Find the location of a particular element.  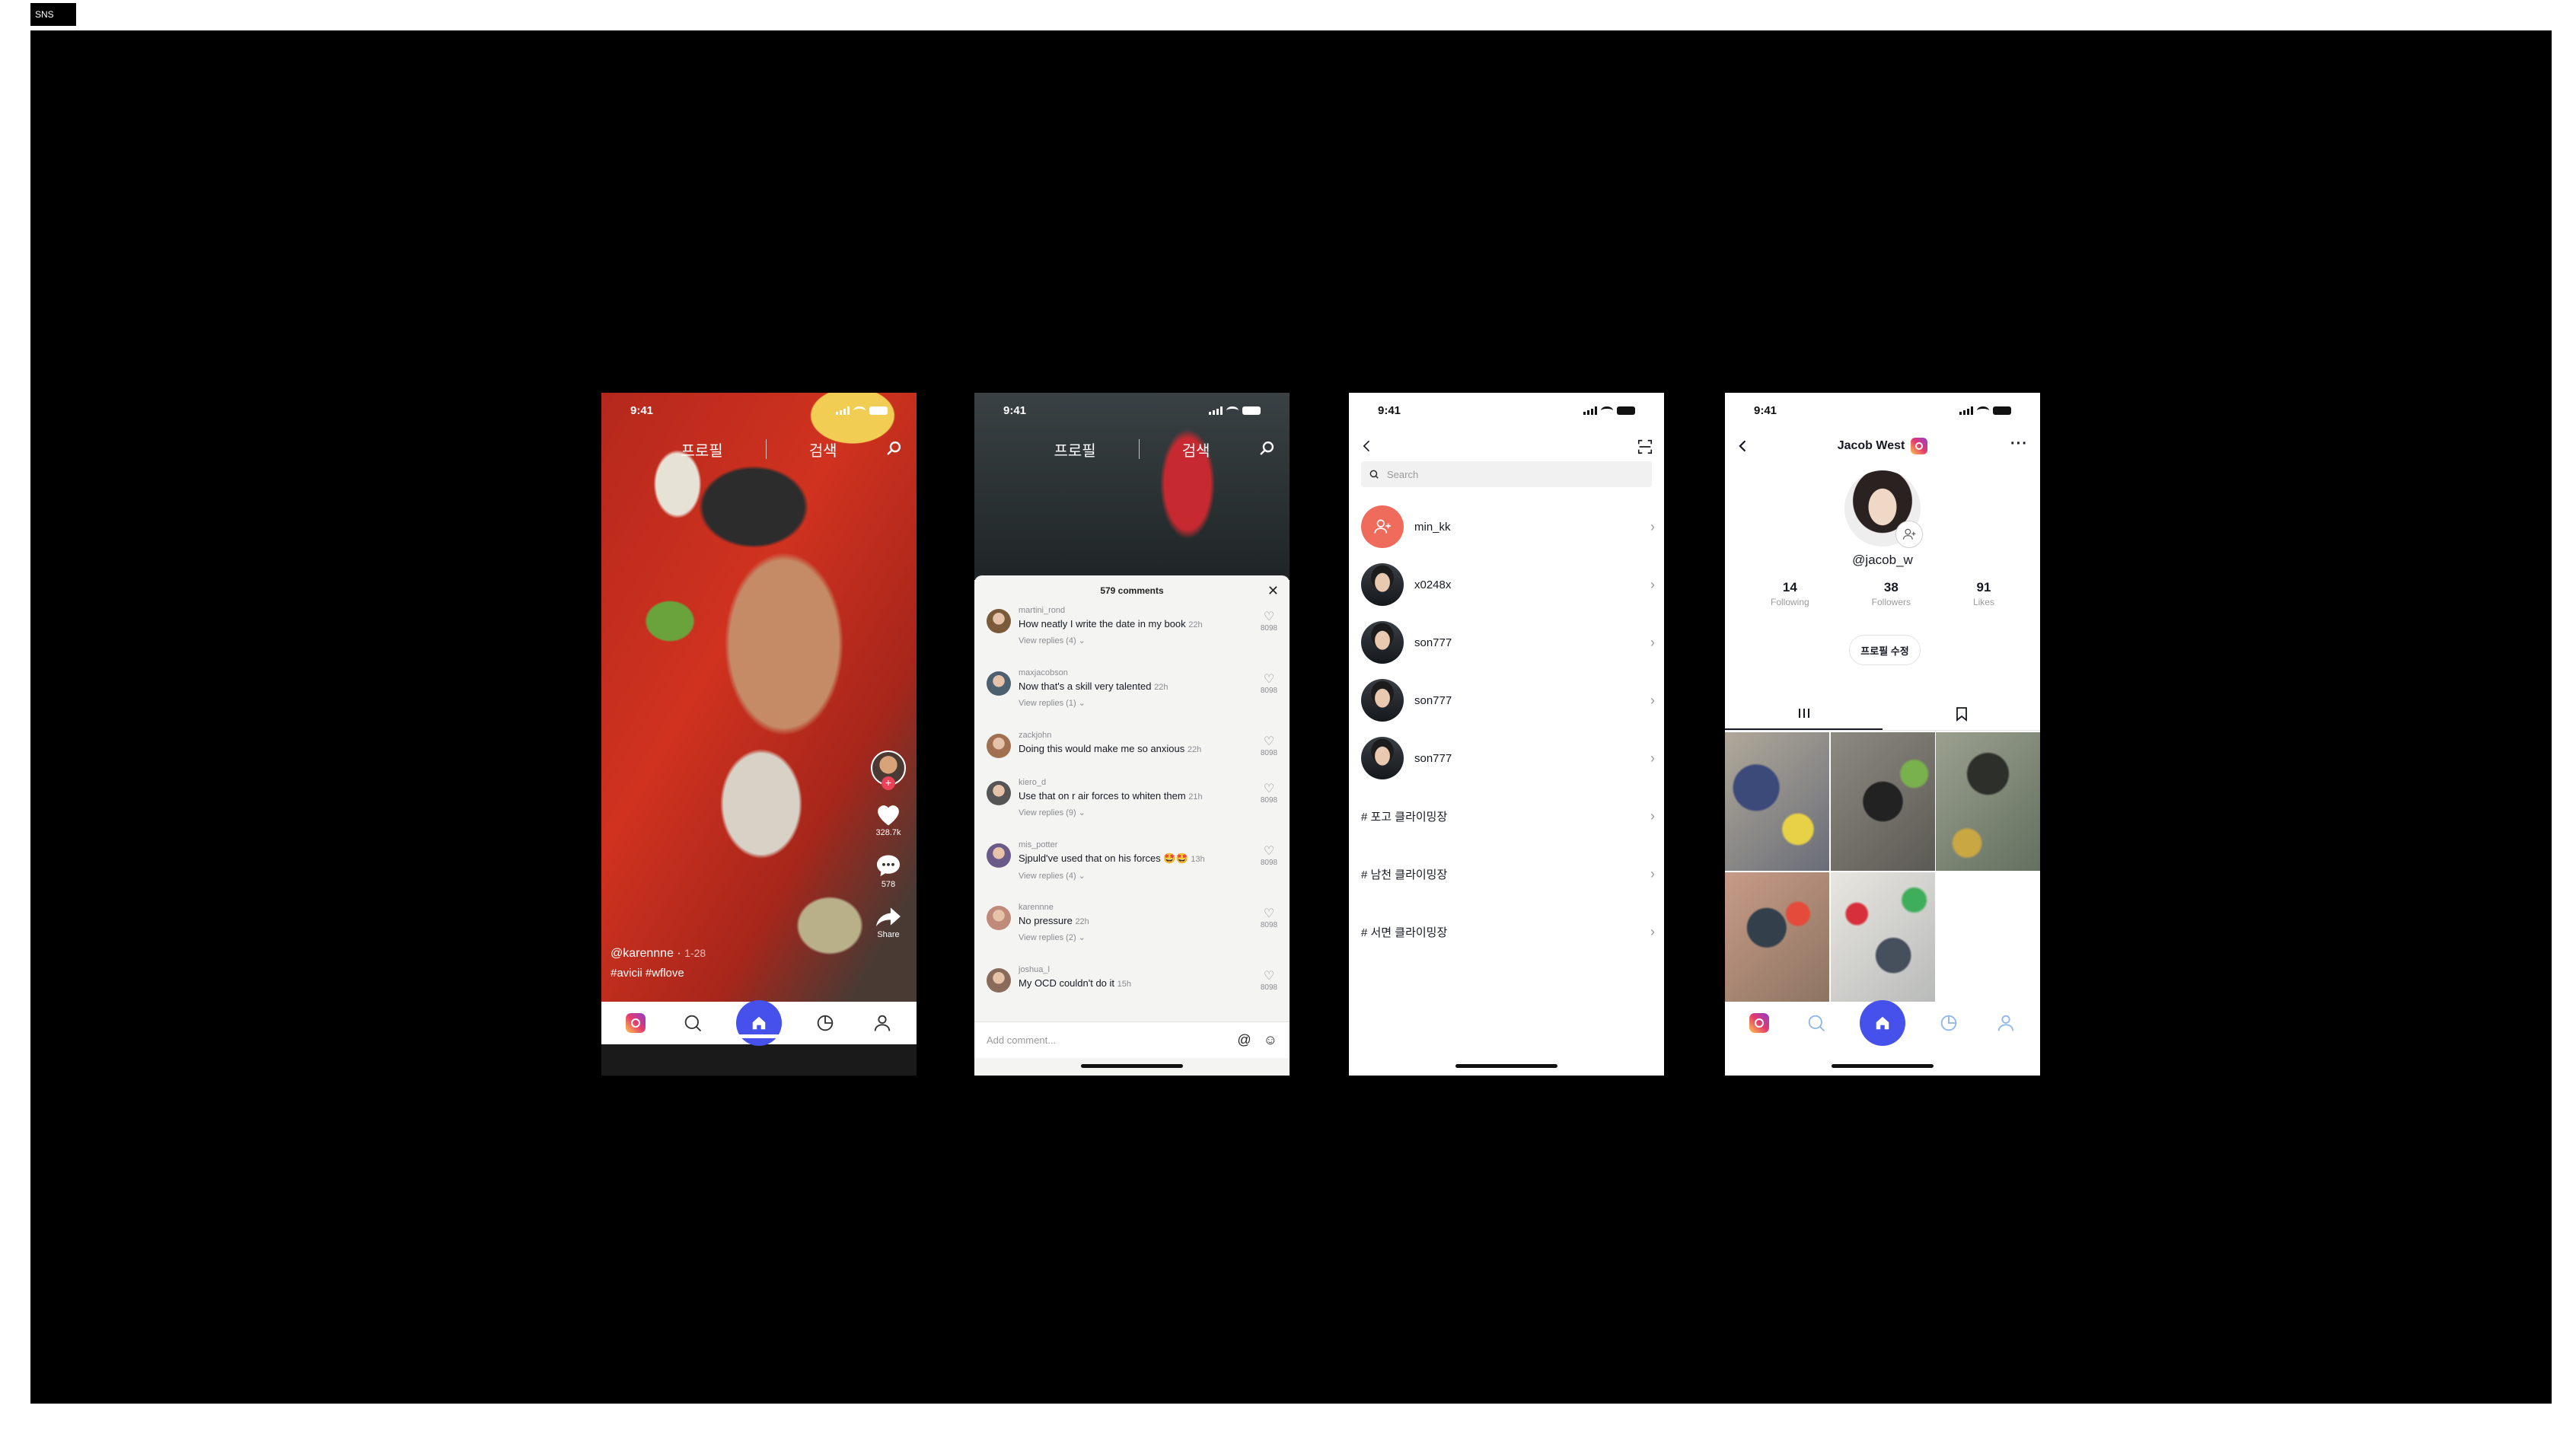

search-input: Search is located at coordinates (1506, 474).